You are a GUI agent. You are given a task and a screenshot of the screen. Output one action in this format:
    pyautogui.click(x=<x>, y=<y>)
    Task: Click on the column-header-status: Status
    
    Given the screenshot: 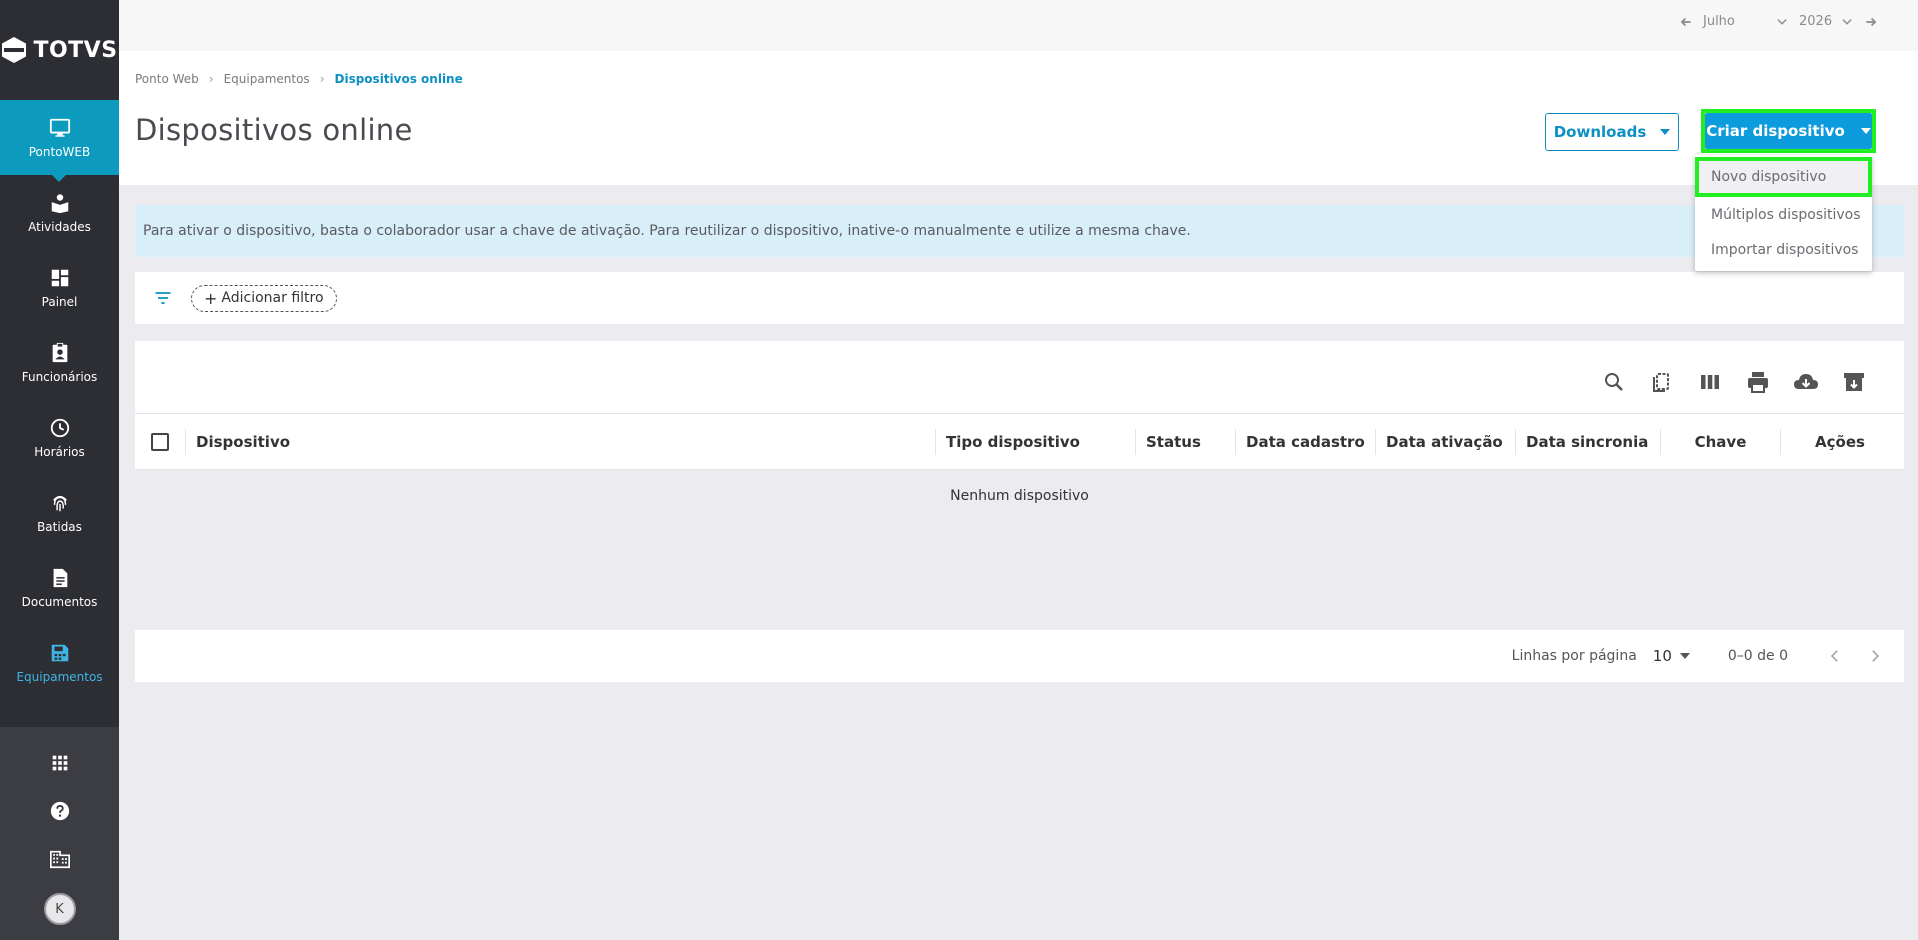 What is the action you would take?
    pyautogui.click(x=1186, y=441)
    